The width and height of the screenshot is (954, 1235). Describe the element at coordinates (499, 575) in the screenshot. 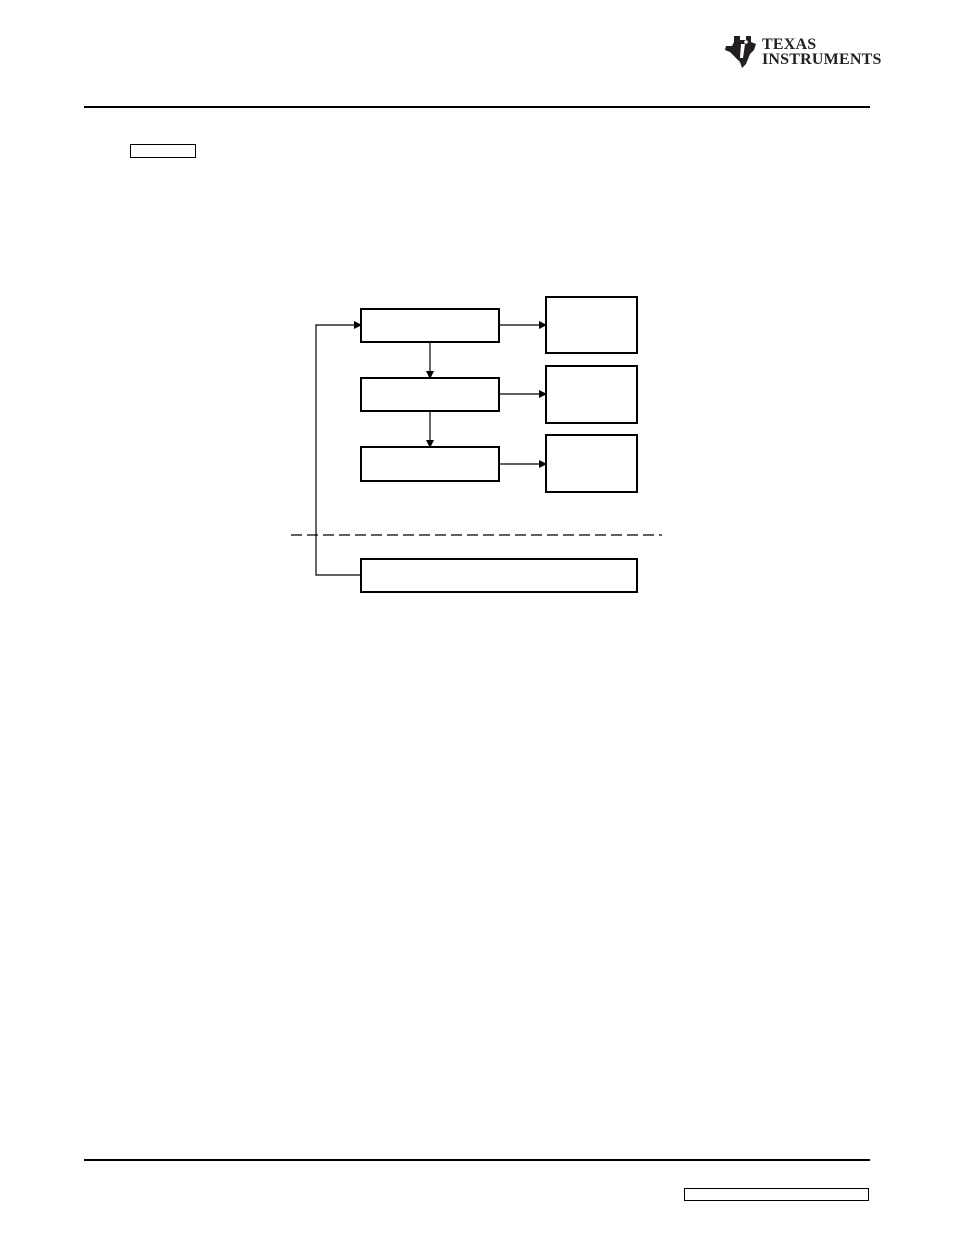

I see `feedback-box` at that location.